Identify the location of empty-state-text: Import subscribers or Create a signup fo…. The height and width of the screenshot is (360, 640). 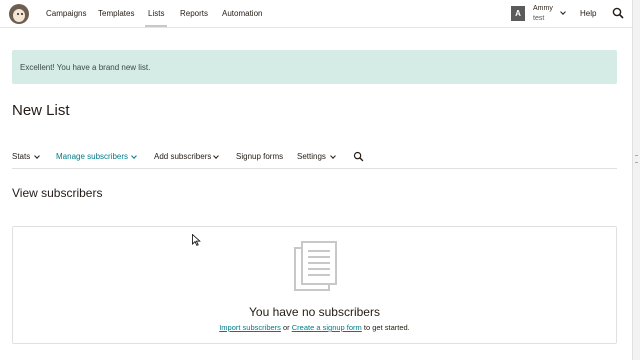
(314, 327).